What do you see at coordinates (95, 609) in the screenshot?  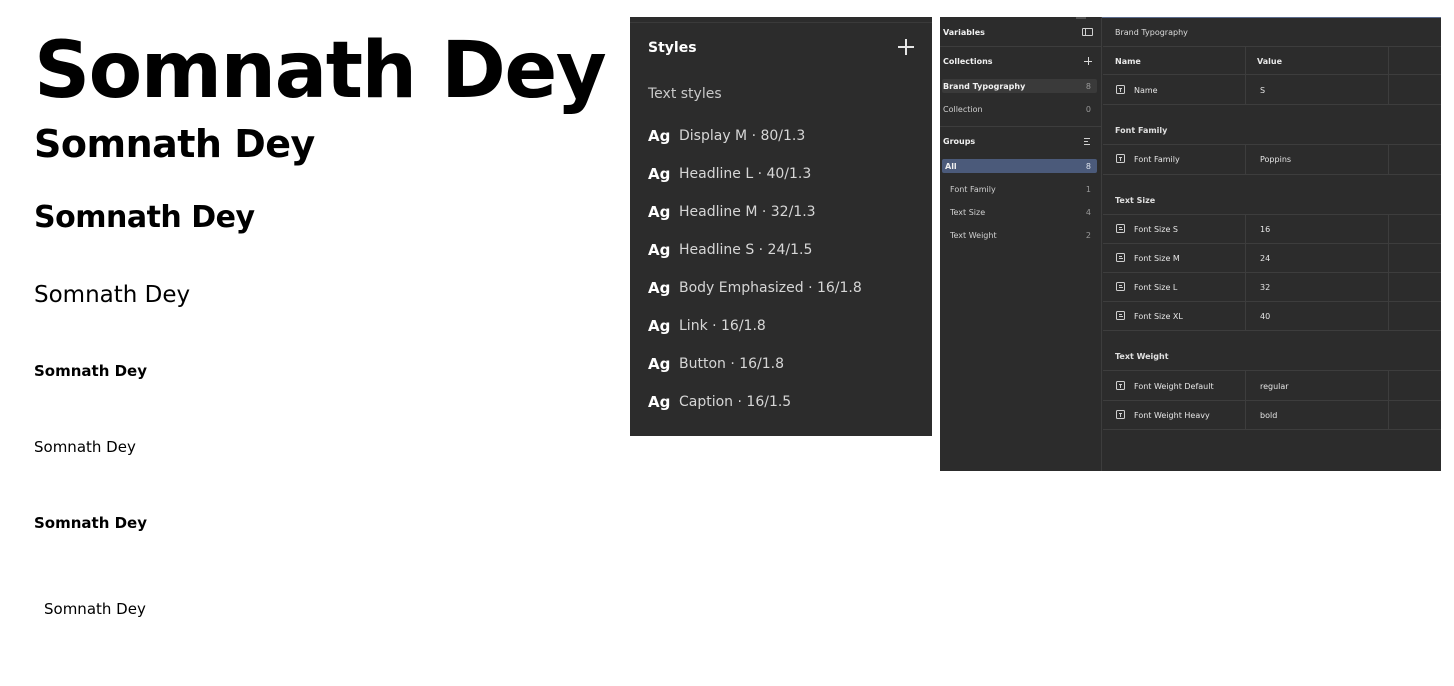 I see `specimen-caption: Somnath Dey` at bounding box center [95, 609].